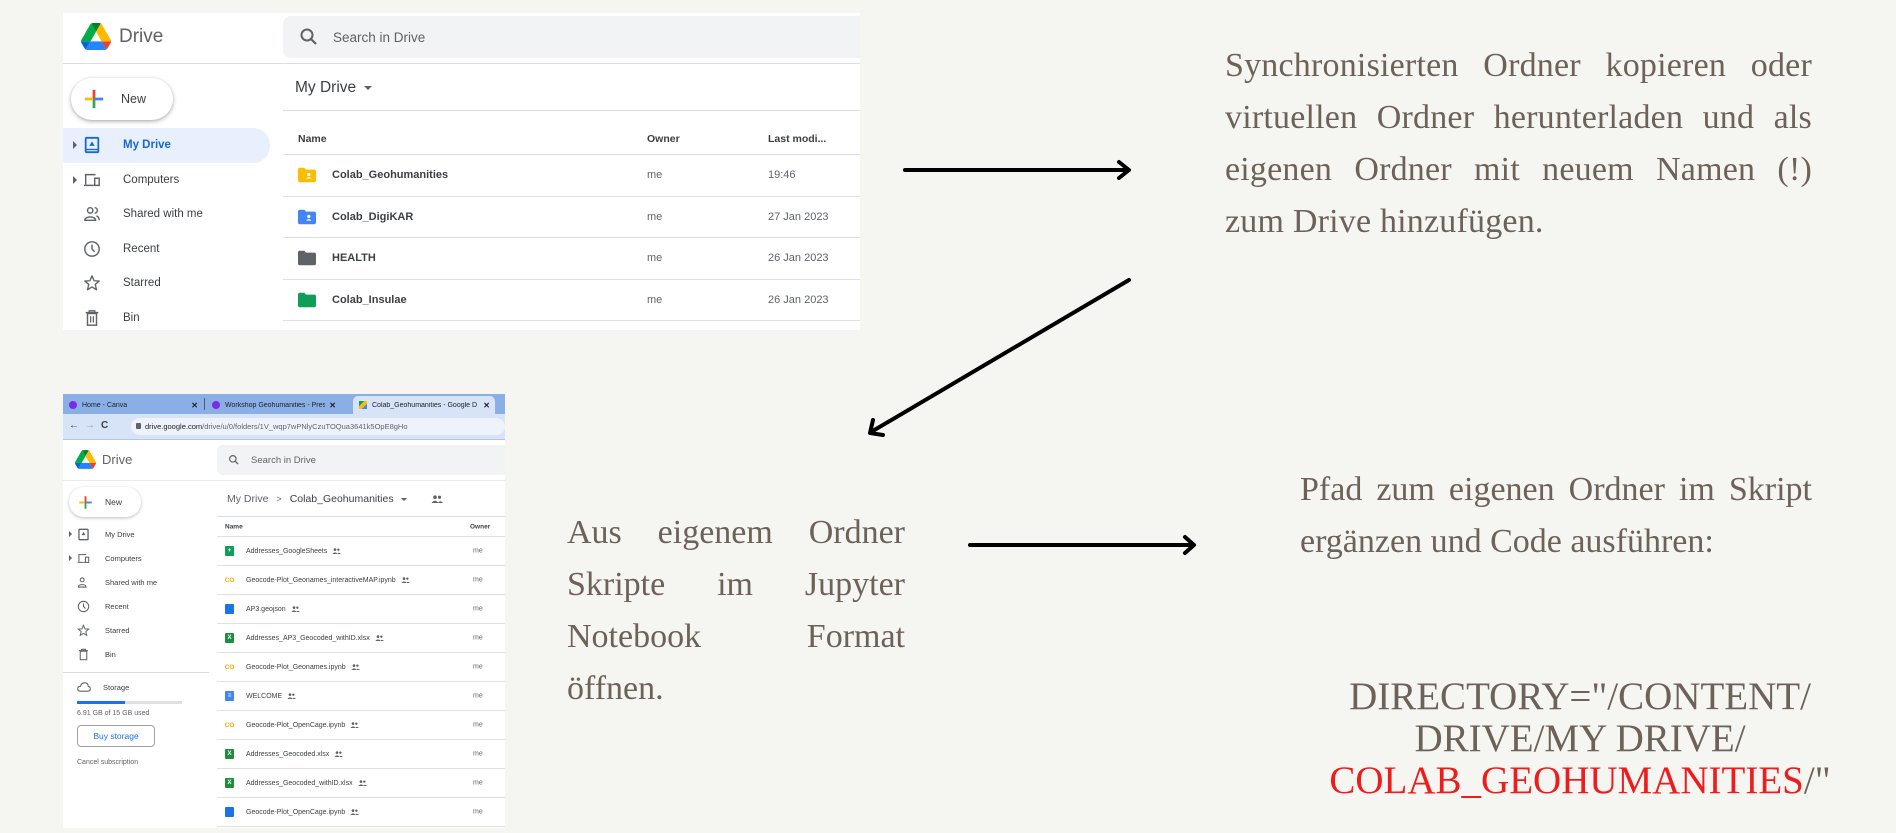 Image resolution: width=1896 pixels, height=833 pixels. What do you see at coordinates (84, 687) in the screenshot?
I see `cloud-icon` at bounding box center [84, 687].